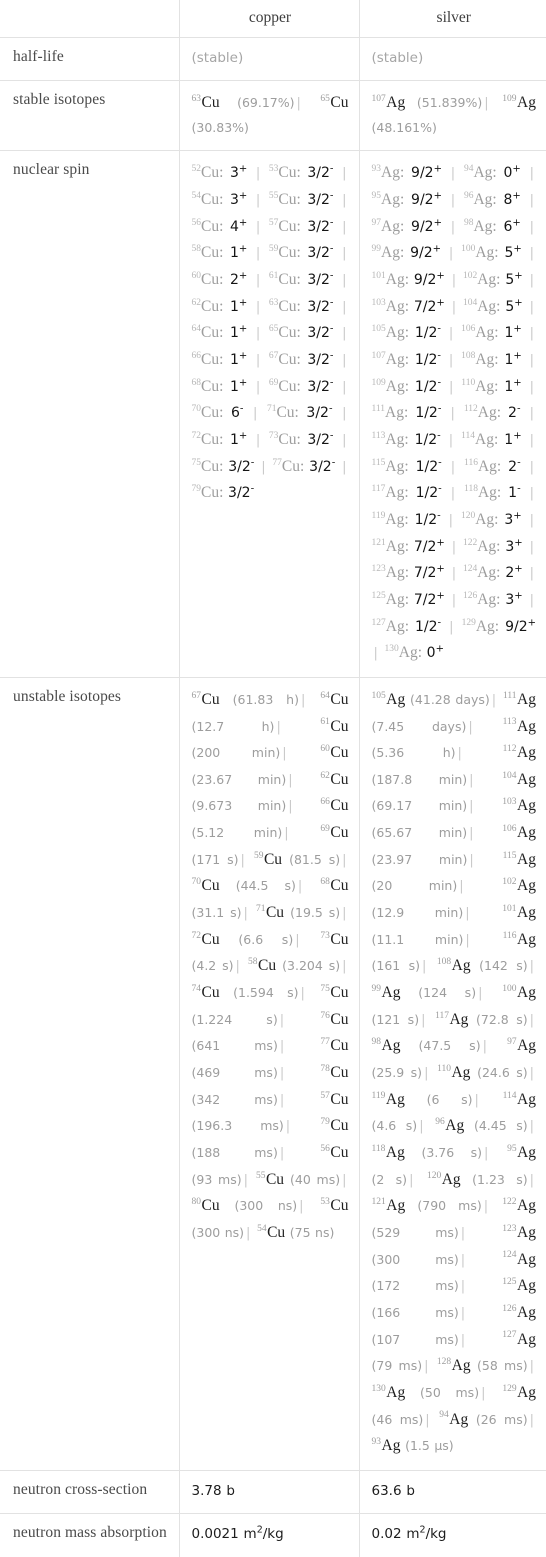 The image size is (546, 1557). I want to click on isotope-symbol: 75Cu, so click(334, 992).